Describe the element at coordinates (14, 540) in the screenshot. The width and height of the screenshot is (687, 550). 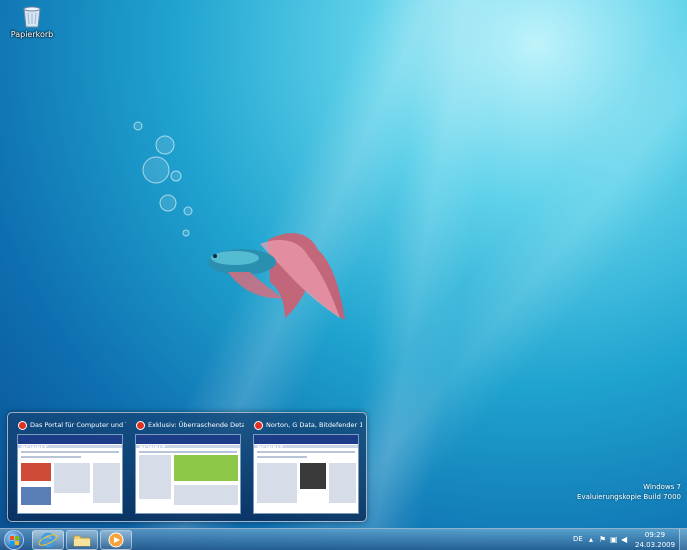
I see `start-button` at that location.